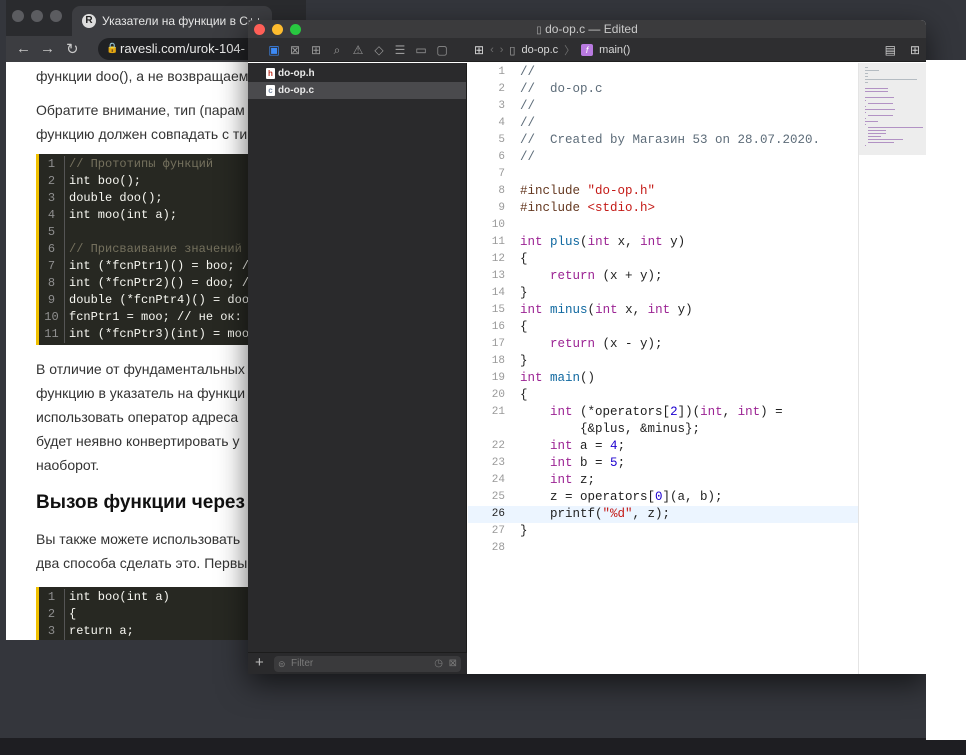  Describe the element at coordinates (663, 174) in the screenshot. I see `code-line: 7` at that location.